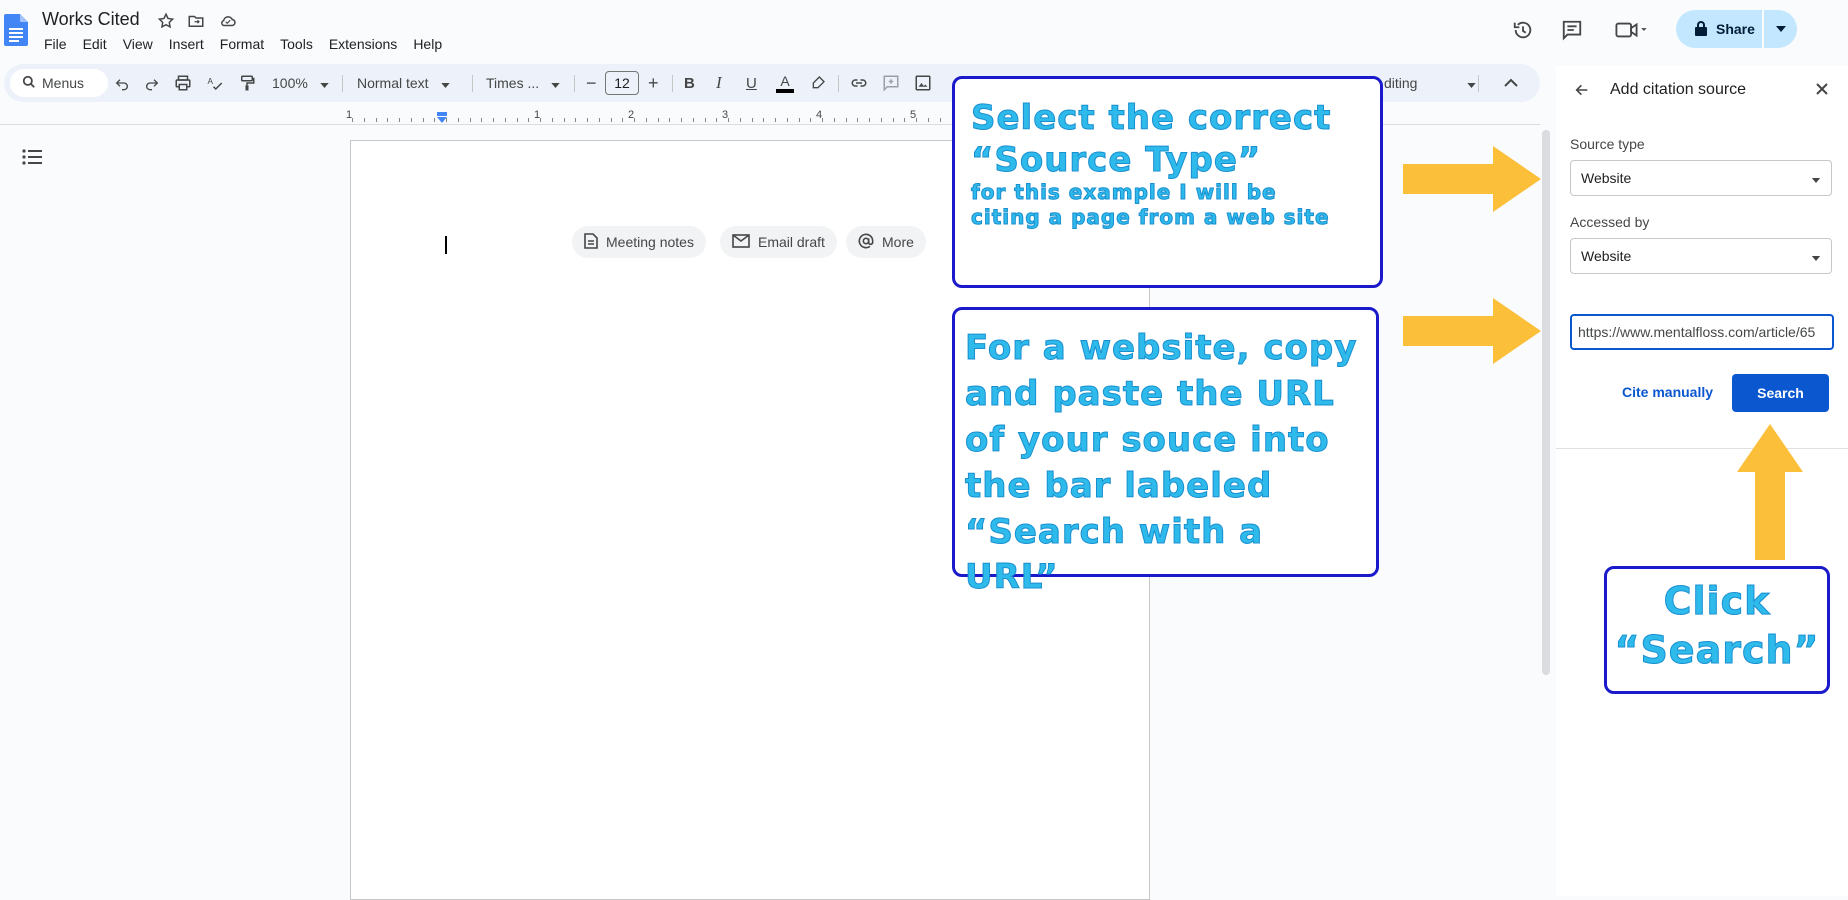 This screenshot has height=900, width=1848. Describe the element at coordinates (166, 21) in the screenshot. I see `star-icon` at that location.